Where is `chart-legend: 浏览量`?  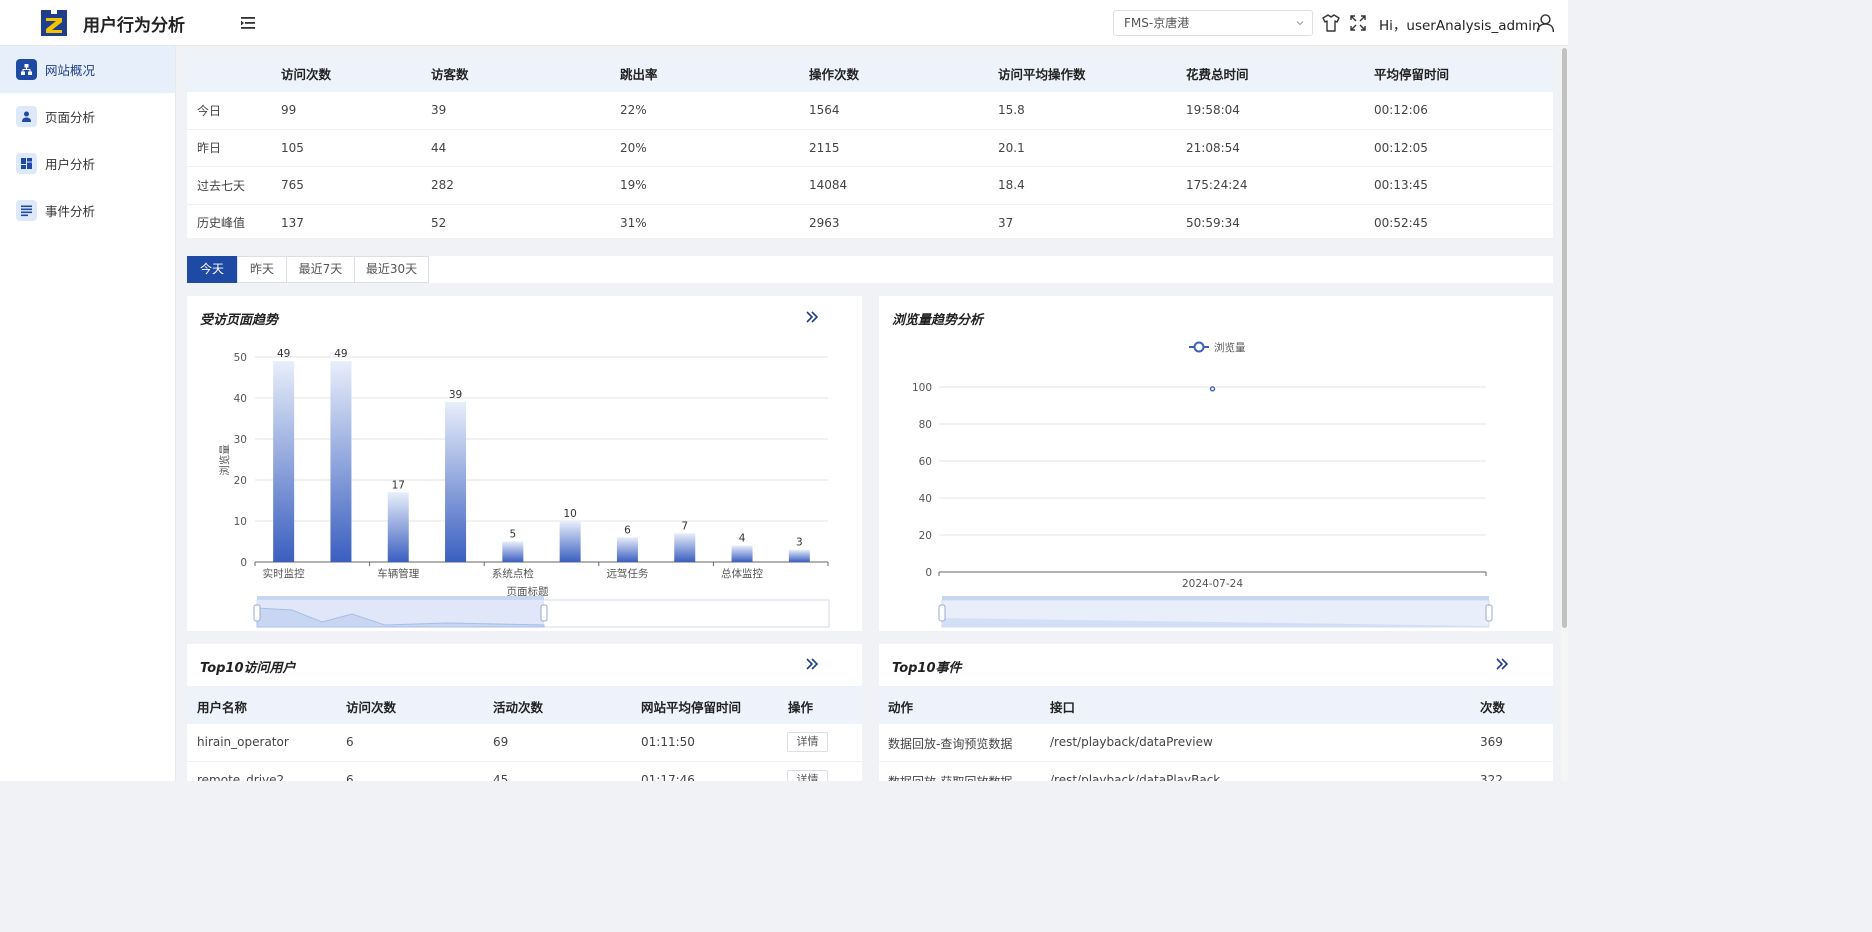 chart-legend: 浏览量 is located at coordinates (1217, 347).